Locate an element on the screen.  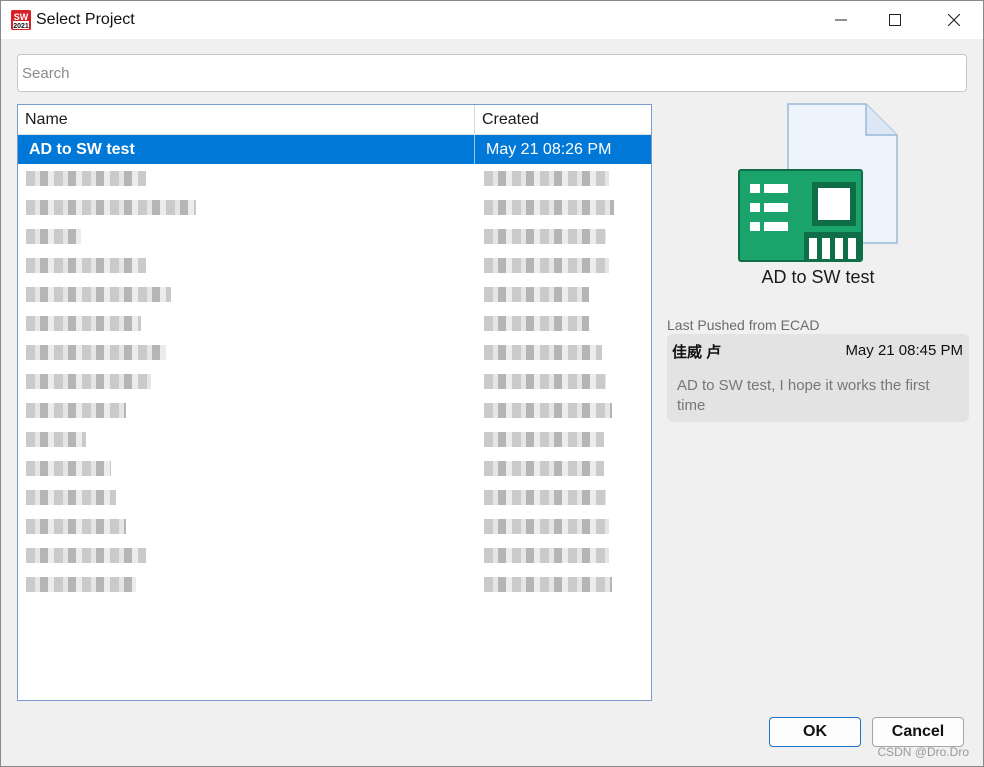
table-row: AD to SW test May 21 08:26 PM is located at coordinates (334, 149).